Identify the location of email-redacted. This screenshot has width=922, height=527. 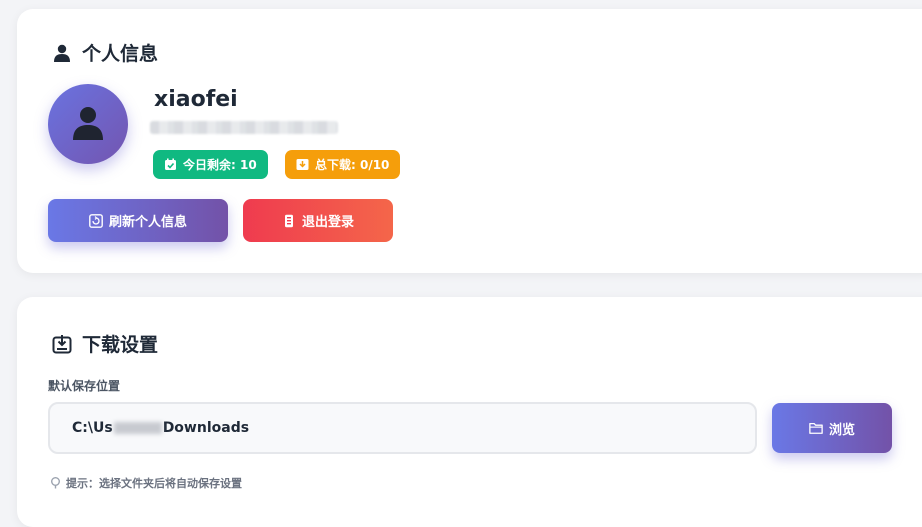
(244, 127).